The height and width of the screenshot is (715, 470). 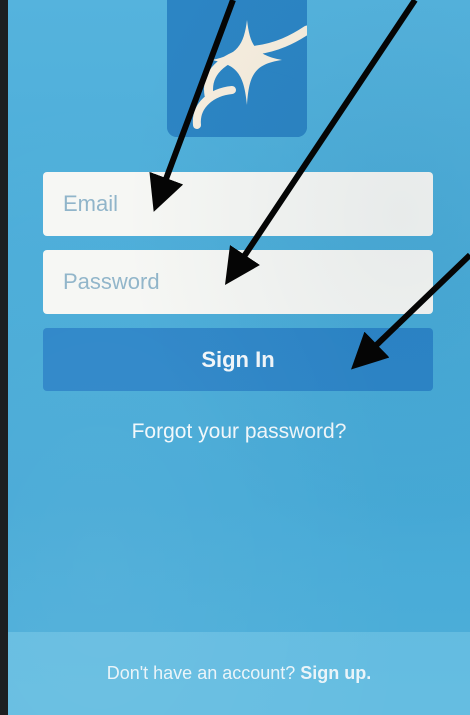 I want to click on password-field: Password, so click(x=238, y=282).